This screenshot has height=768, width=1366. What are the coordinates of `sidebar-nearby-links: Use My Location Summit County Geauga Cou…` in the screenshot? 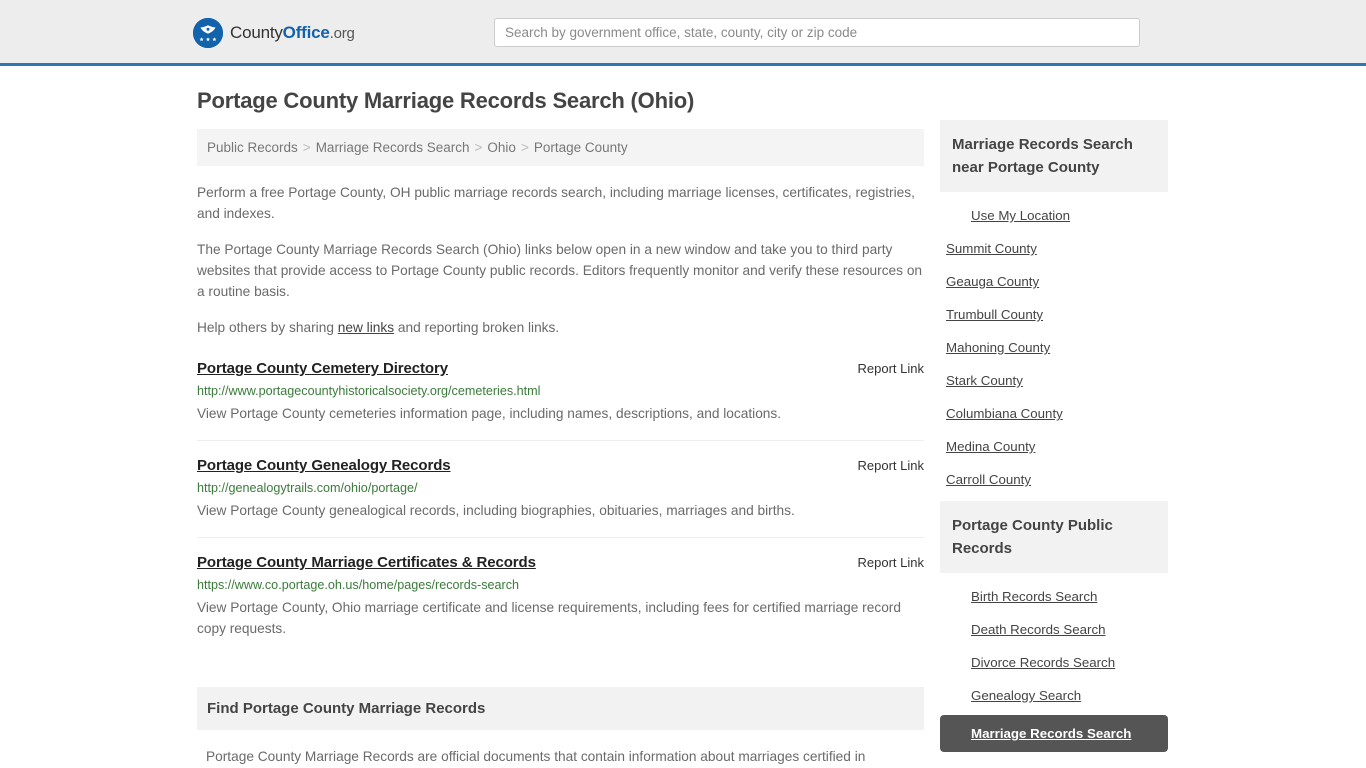 It's located at (1054, 343).